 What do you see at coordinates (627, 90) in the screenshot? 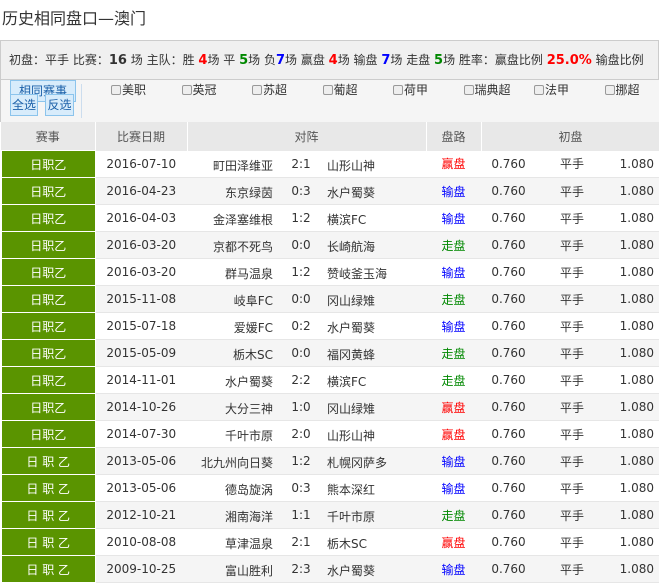
I see `checkbox-label: 挪超` at bounding box center [627, 90].